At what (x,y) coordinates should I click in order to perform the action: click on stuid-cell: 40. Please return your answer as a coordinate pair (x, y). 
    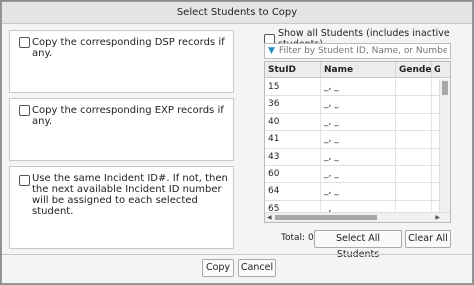
    Looking at the image, I should click on (293, 122).